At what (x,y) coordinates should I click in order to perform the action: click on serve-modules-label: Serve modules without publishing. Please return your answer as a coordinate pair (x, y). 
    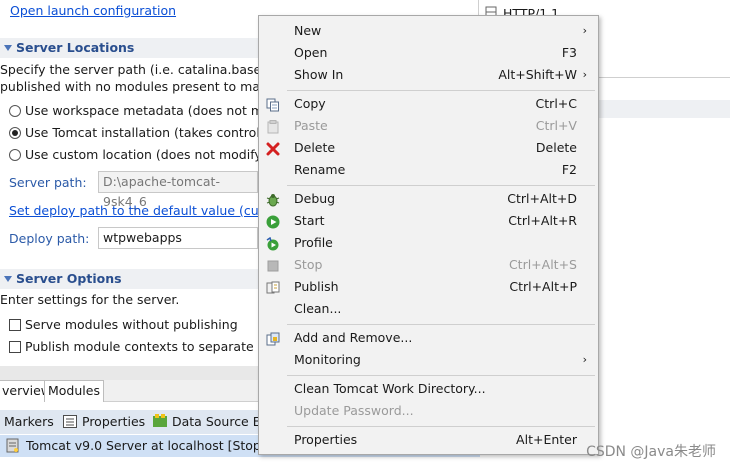
    Looking at the image, I should click on (131, 324).